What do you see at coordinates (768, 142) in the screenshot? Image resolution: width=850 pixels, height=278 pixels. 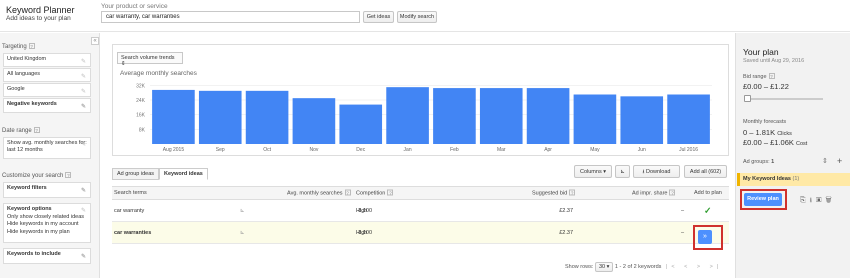 I see `cost-value: £0.00 – £1.06K` at bounding box center [768, 142].